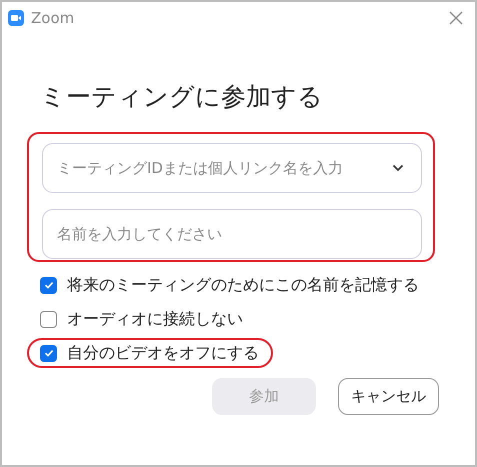 This screenshot has width=477, height=467. What do you see at coordinates (182, 97) in the screenshot?
I see `dialog-heading: ミーティングに参加する` at bounding box center [182, 97].